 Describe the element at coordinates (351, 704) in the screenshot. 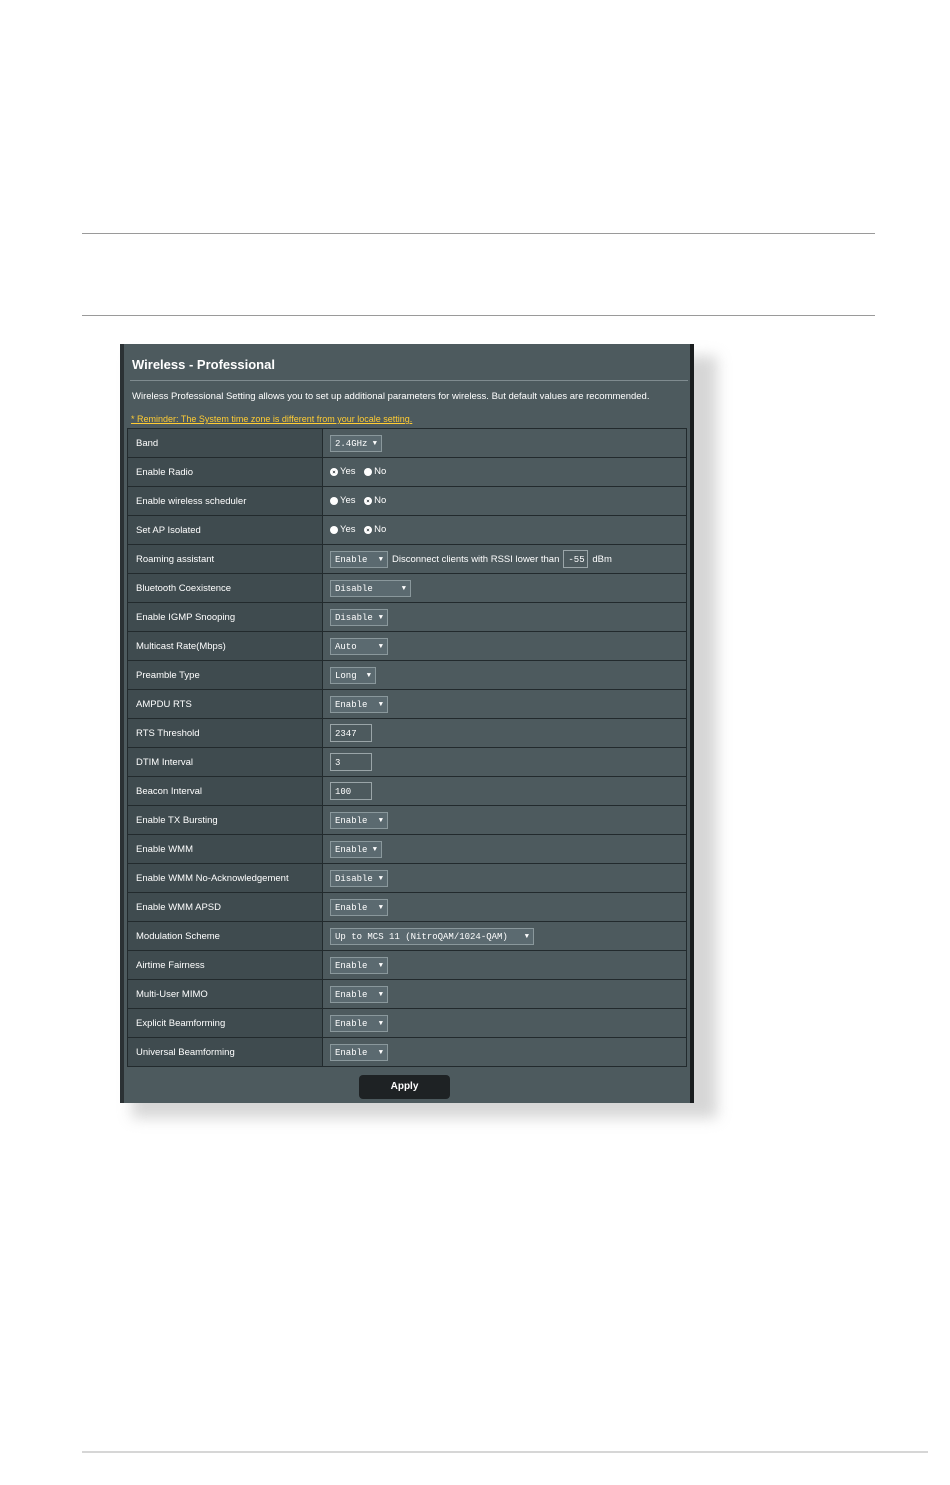

I see `ampdu-rts-value: Enable` at that location.